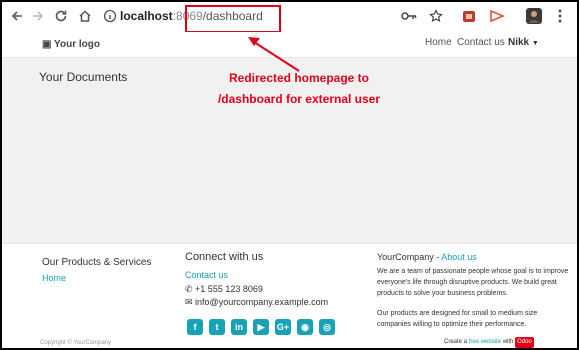 The height and width of the screenshot is (350, 579). What do you see at coordinates (405, 257) in the screenshot?
I see `company-name: YourCompany` at bounding box center [405, 257].